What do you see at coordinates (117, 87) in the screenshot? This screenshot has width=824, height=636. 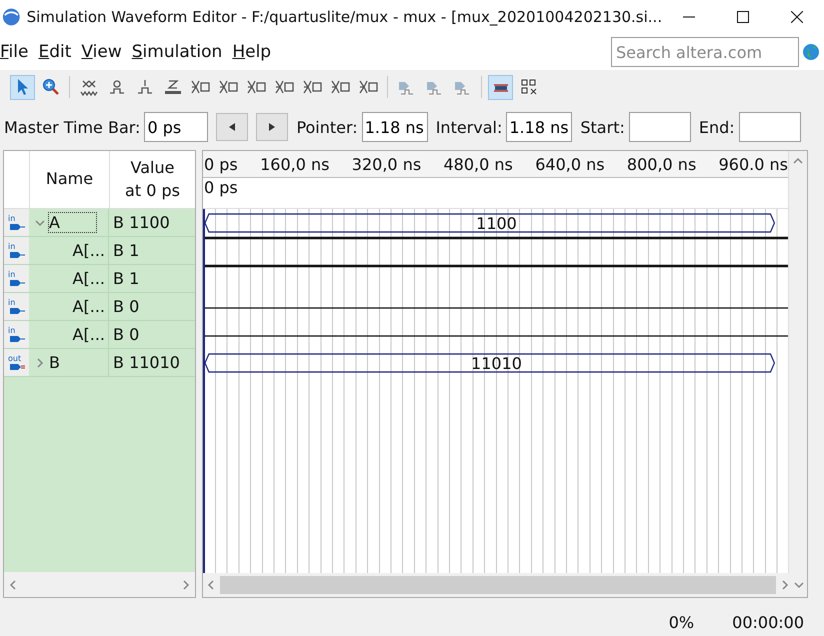 I see `low-wave-icon` at bounding box center [117, 87].